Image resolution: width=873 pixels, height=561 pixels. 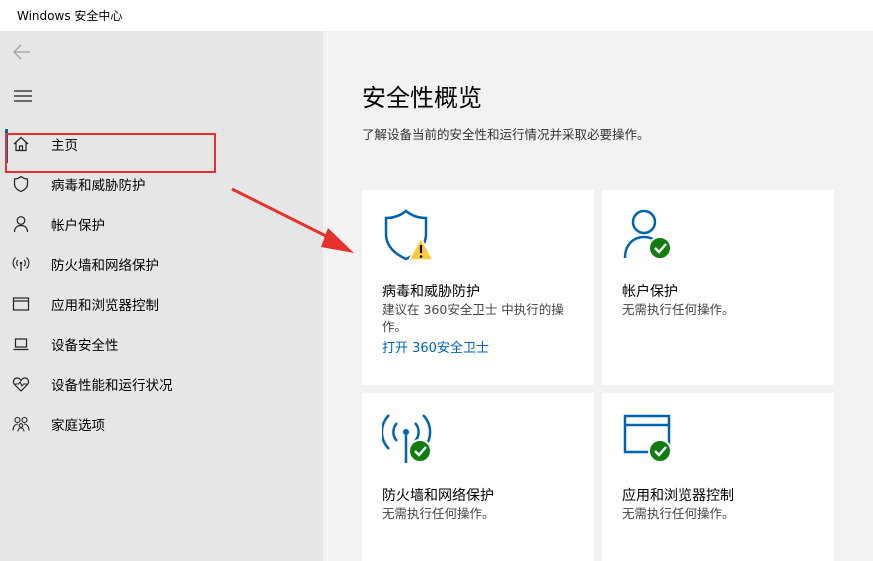 I want to click on person-icon, so click(x=21, y=224).